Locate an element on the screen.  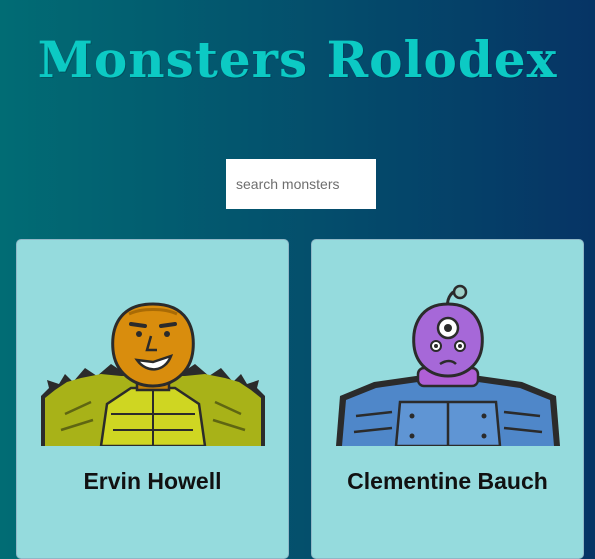
purple-cyclops-robot-monster-icon is located at coordinates (448, 365).